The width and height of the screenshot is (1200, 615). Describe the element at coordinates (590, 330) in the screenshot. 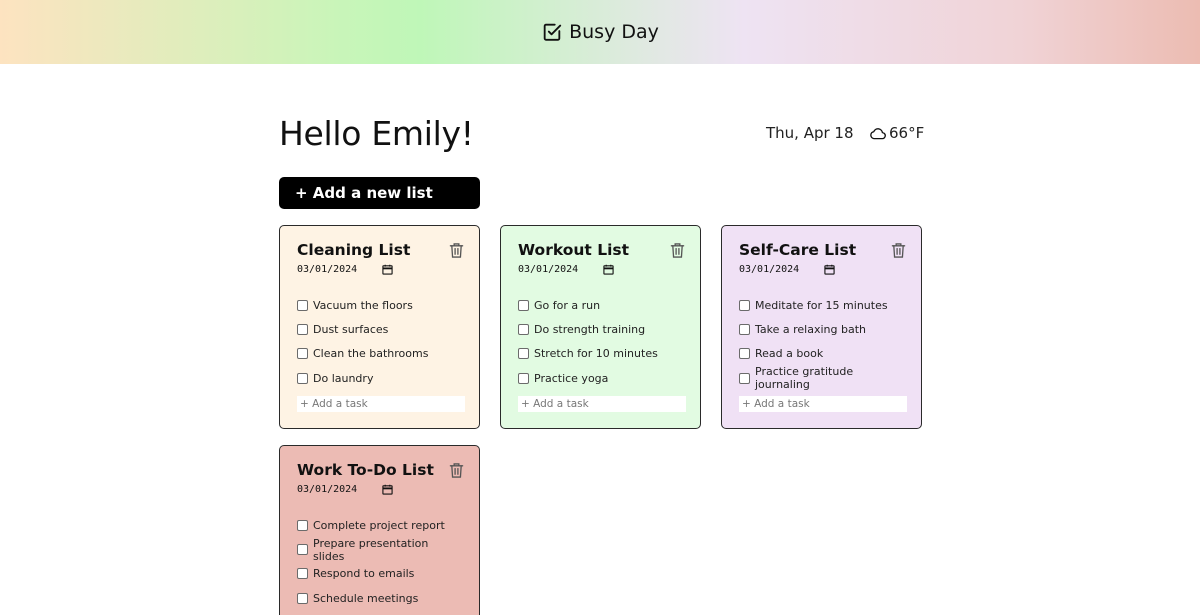

I see `task-label: Do strength training` at that location.